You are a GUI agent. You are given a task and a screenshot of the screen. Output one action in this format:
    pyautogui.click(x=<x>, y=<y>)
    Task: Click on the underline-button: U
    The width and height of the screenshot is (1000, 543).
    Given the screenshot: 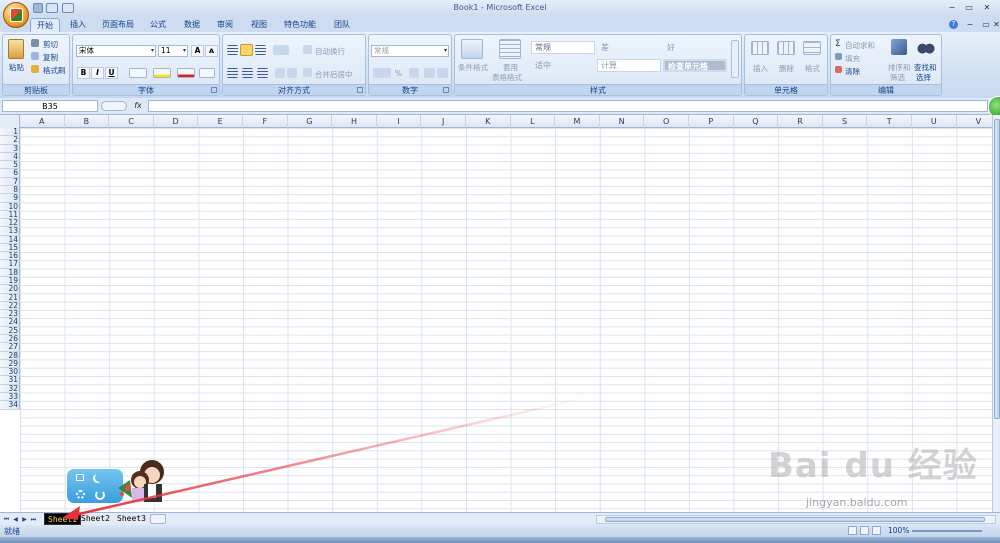 What is the action you would take?
    pyautogui.click(x=111, y=73)
    